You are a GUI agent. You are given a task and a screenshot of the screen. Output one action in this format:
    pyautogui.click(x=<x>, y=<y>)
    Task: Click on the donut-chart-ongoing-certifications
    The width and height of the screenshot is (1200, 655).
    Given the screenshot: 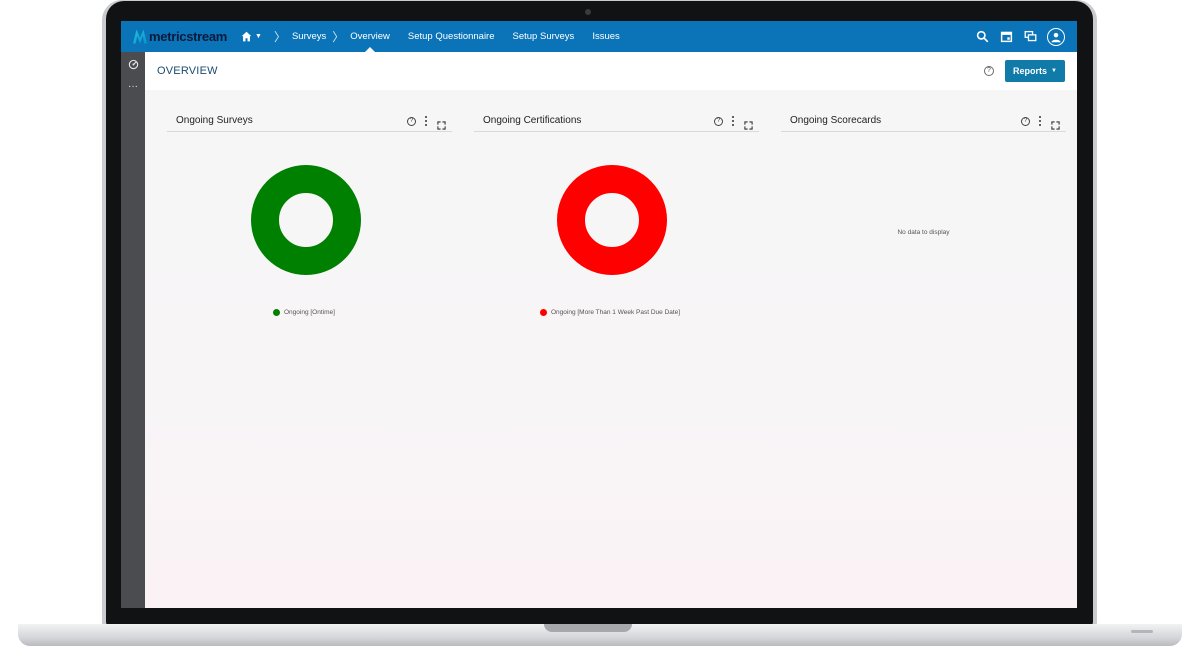 What is the action you would take?
    pyautogui.click(x=612, y=220)
    